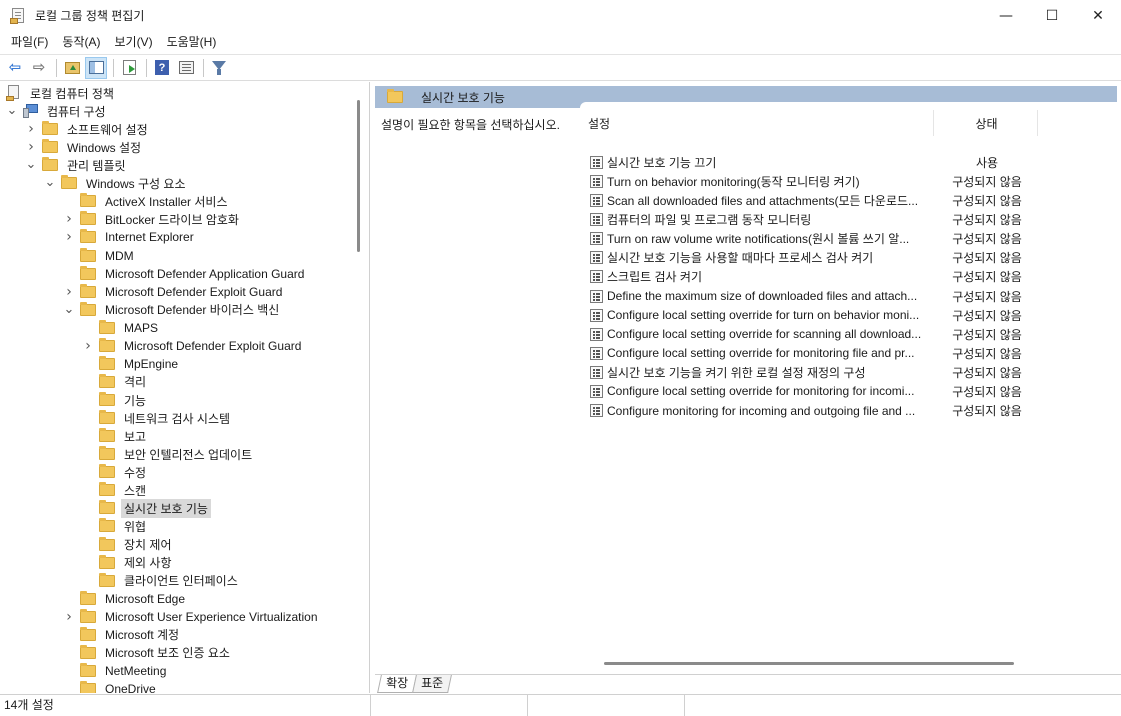 Image resolution: width=1121 pixels, height=716 pixels. What do you see at coordinates (806, 219) in the screenshot?
I see `table-row: 컴퓨터의 파일 및 프로그램 동작 모니터링 구성되지 않음` at bounding box center [806, 219].